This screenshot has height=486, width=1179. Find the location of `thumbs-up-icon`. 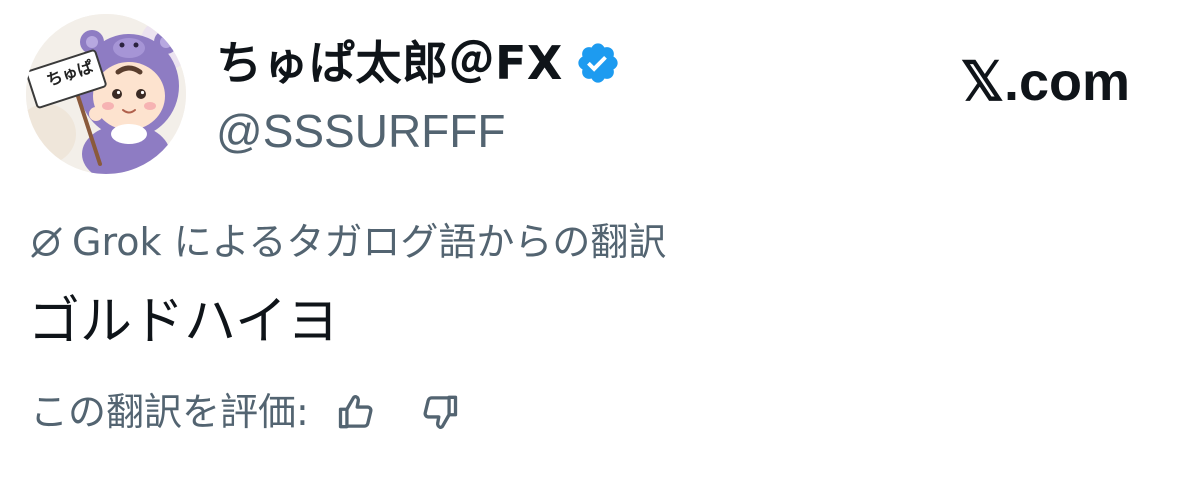

thumbs-up-icon is located at coordinates (355, 411).